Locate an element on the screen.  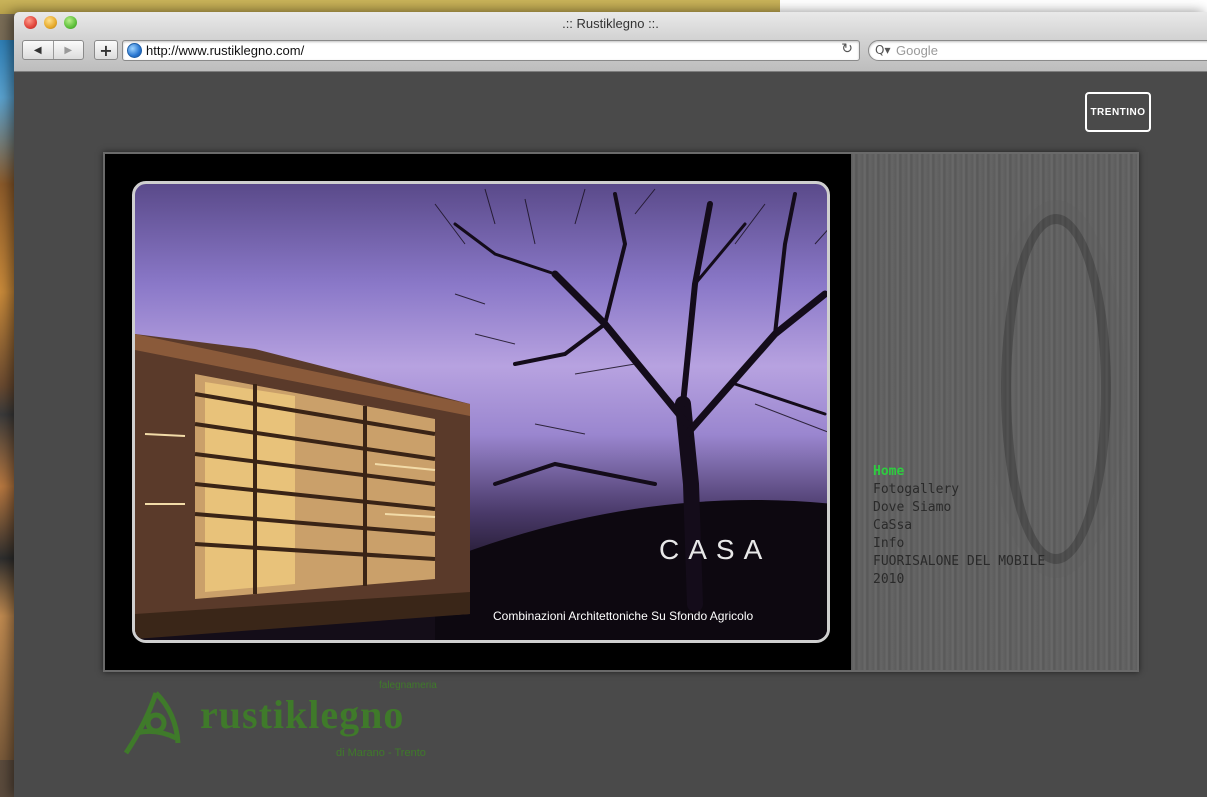
url-text: http://www.rustiklegno.com/ is located at coordinates (225, 50).